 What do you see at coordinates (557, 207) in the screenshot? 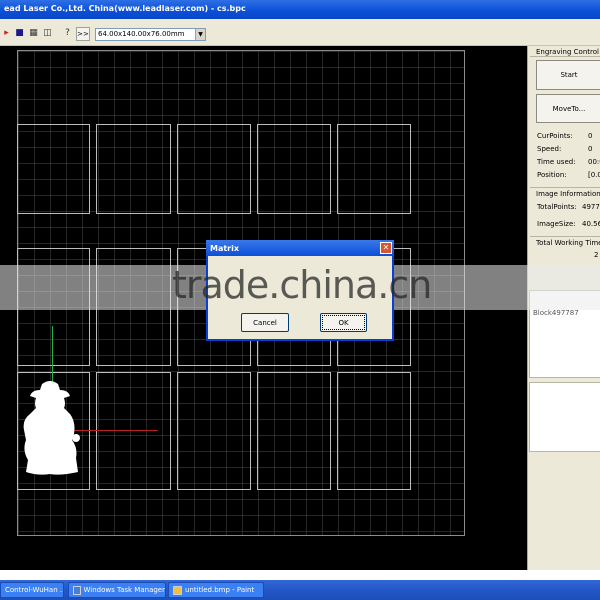
I see `totalpoints-label: TotalPoints:` at bounding box center [557, 207].